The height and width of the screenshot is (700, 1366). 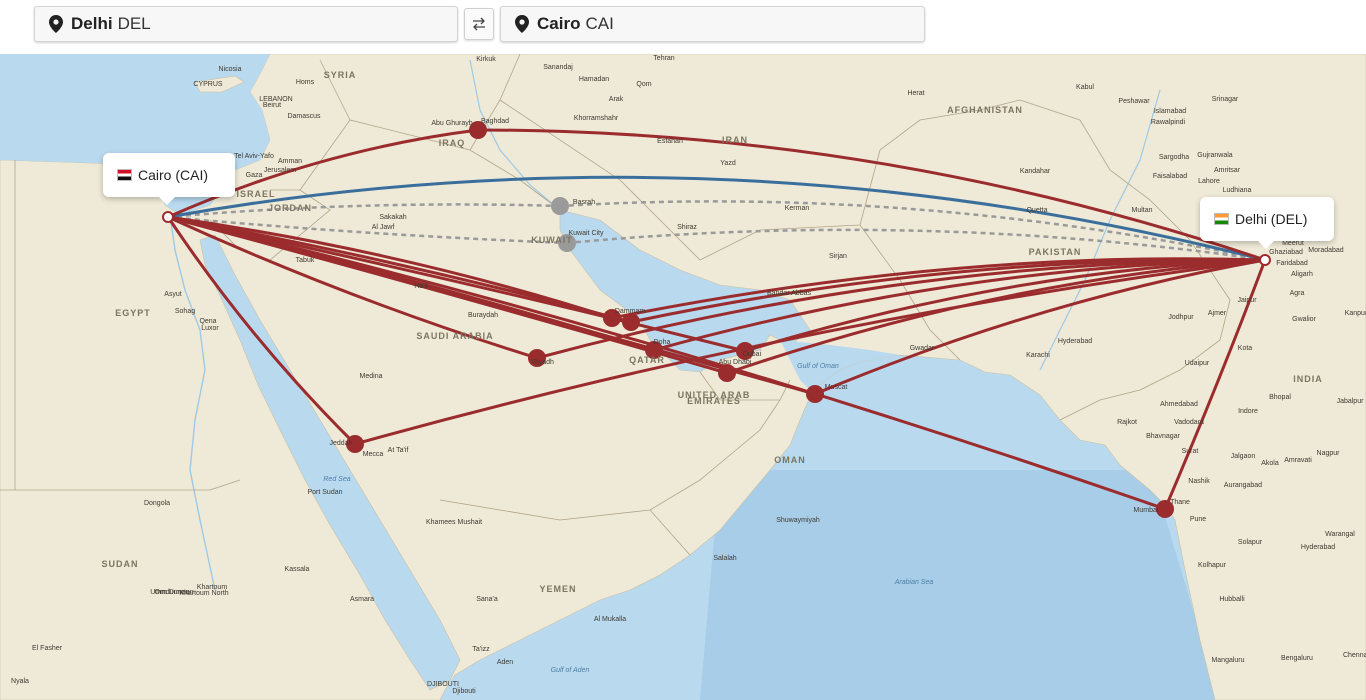 I want to click on map-label: LEBANON, so click(x=275, y=99).